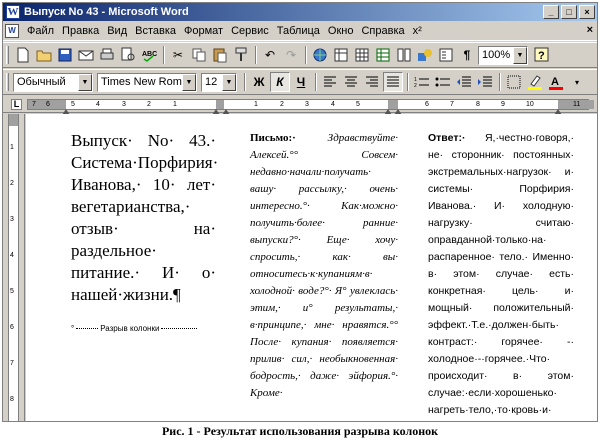  I want to click on bold-button: Ж, so click(259, 82).